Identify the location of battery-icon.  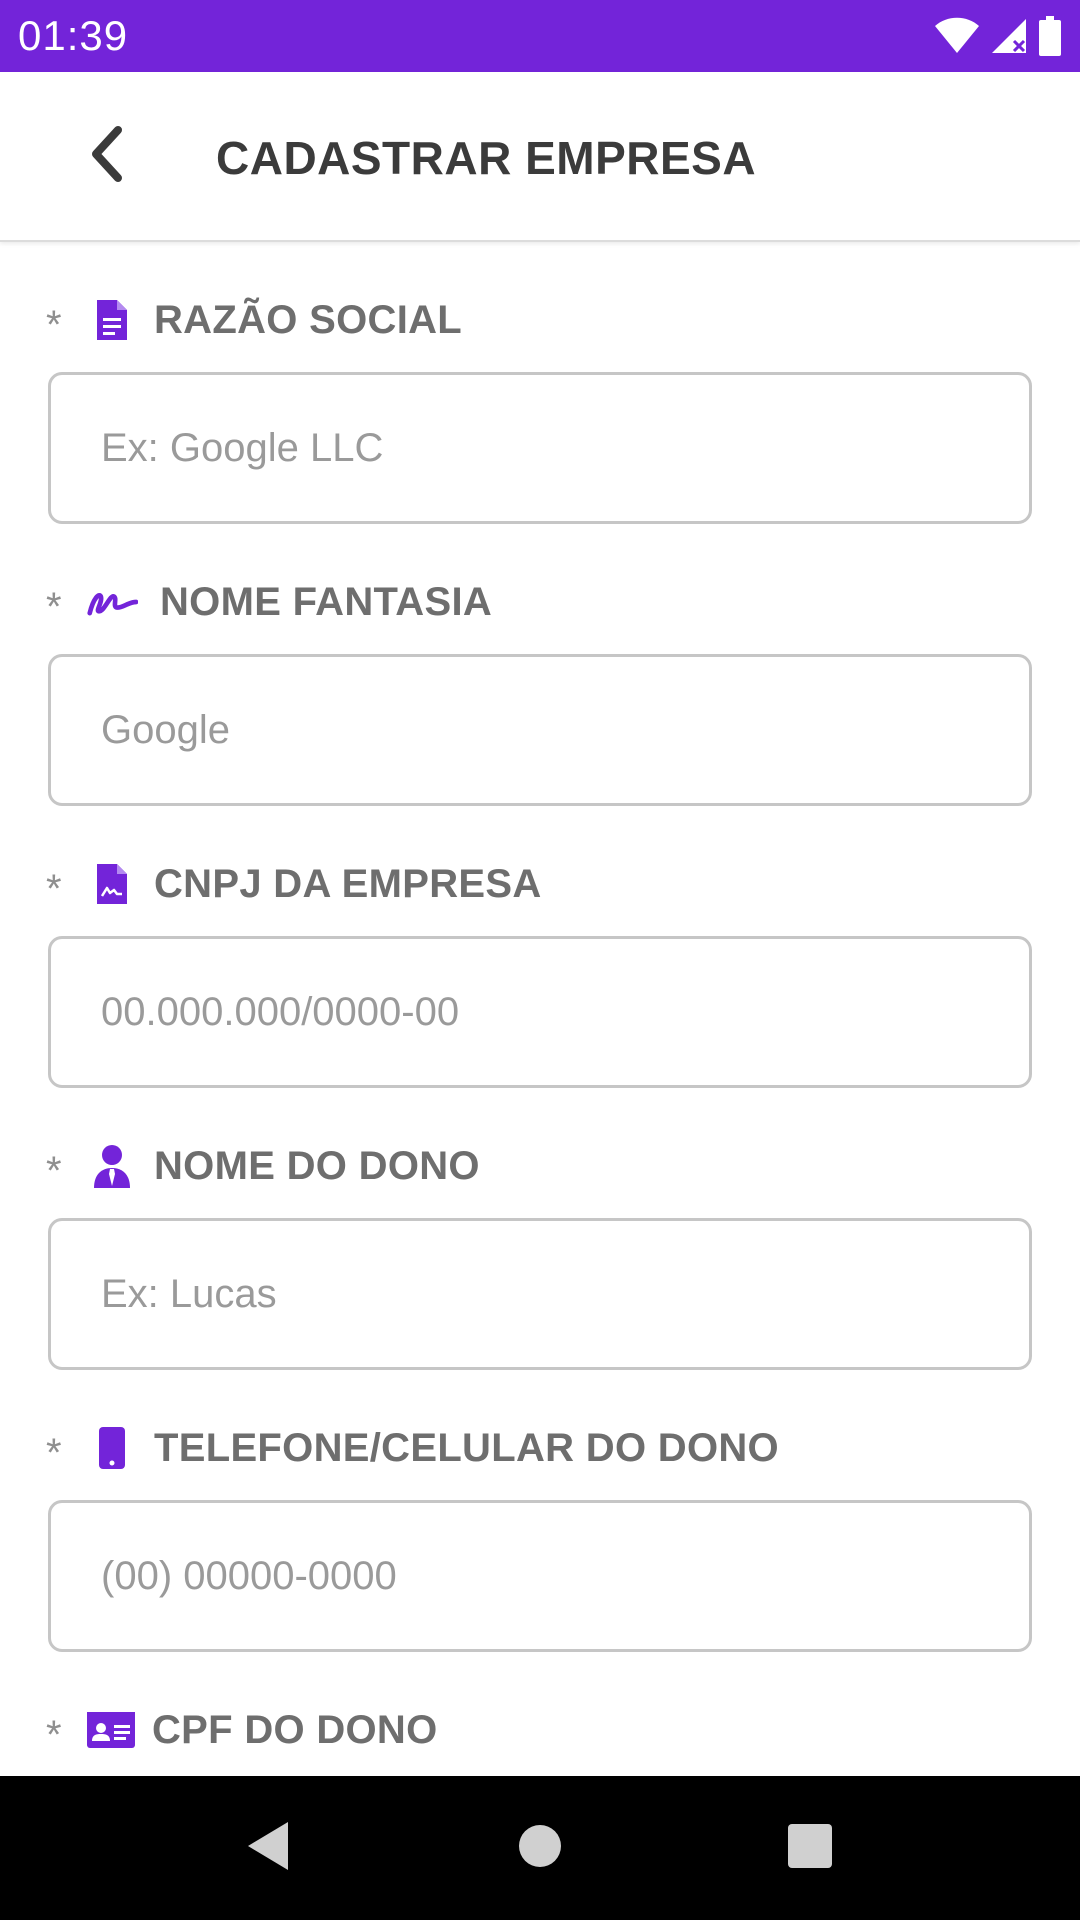
(1050, 36).